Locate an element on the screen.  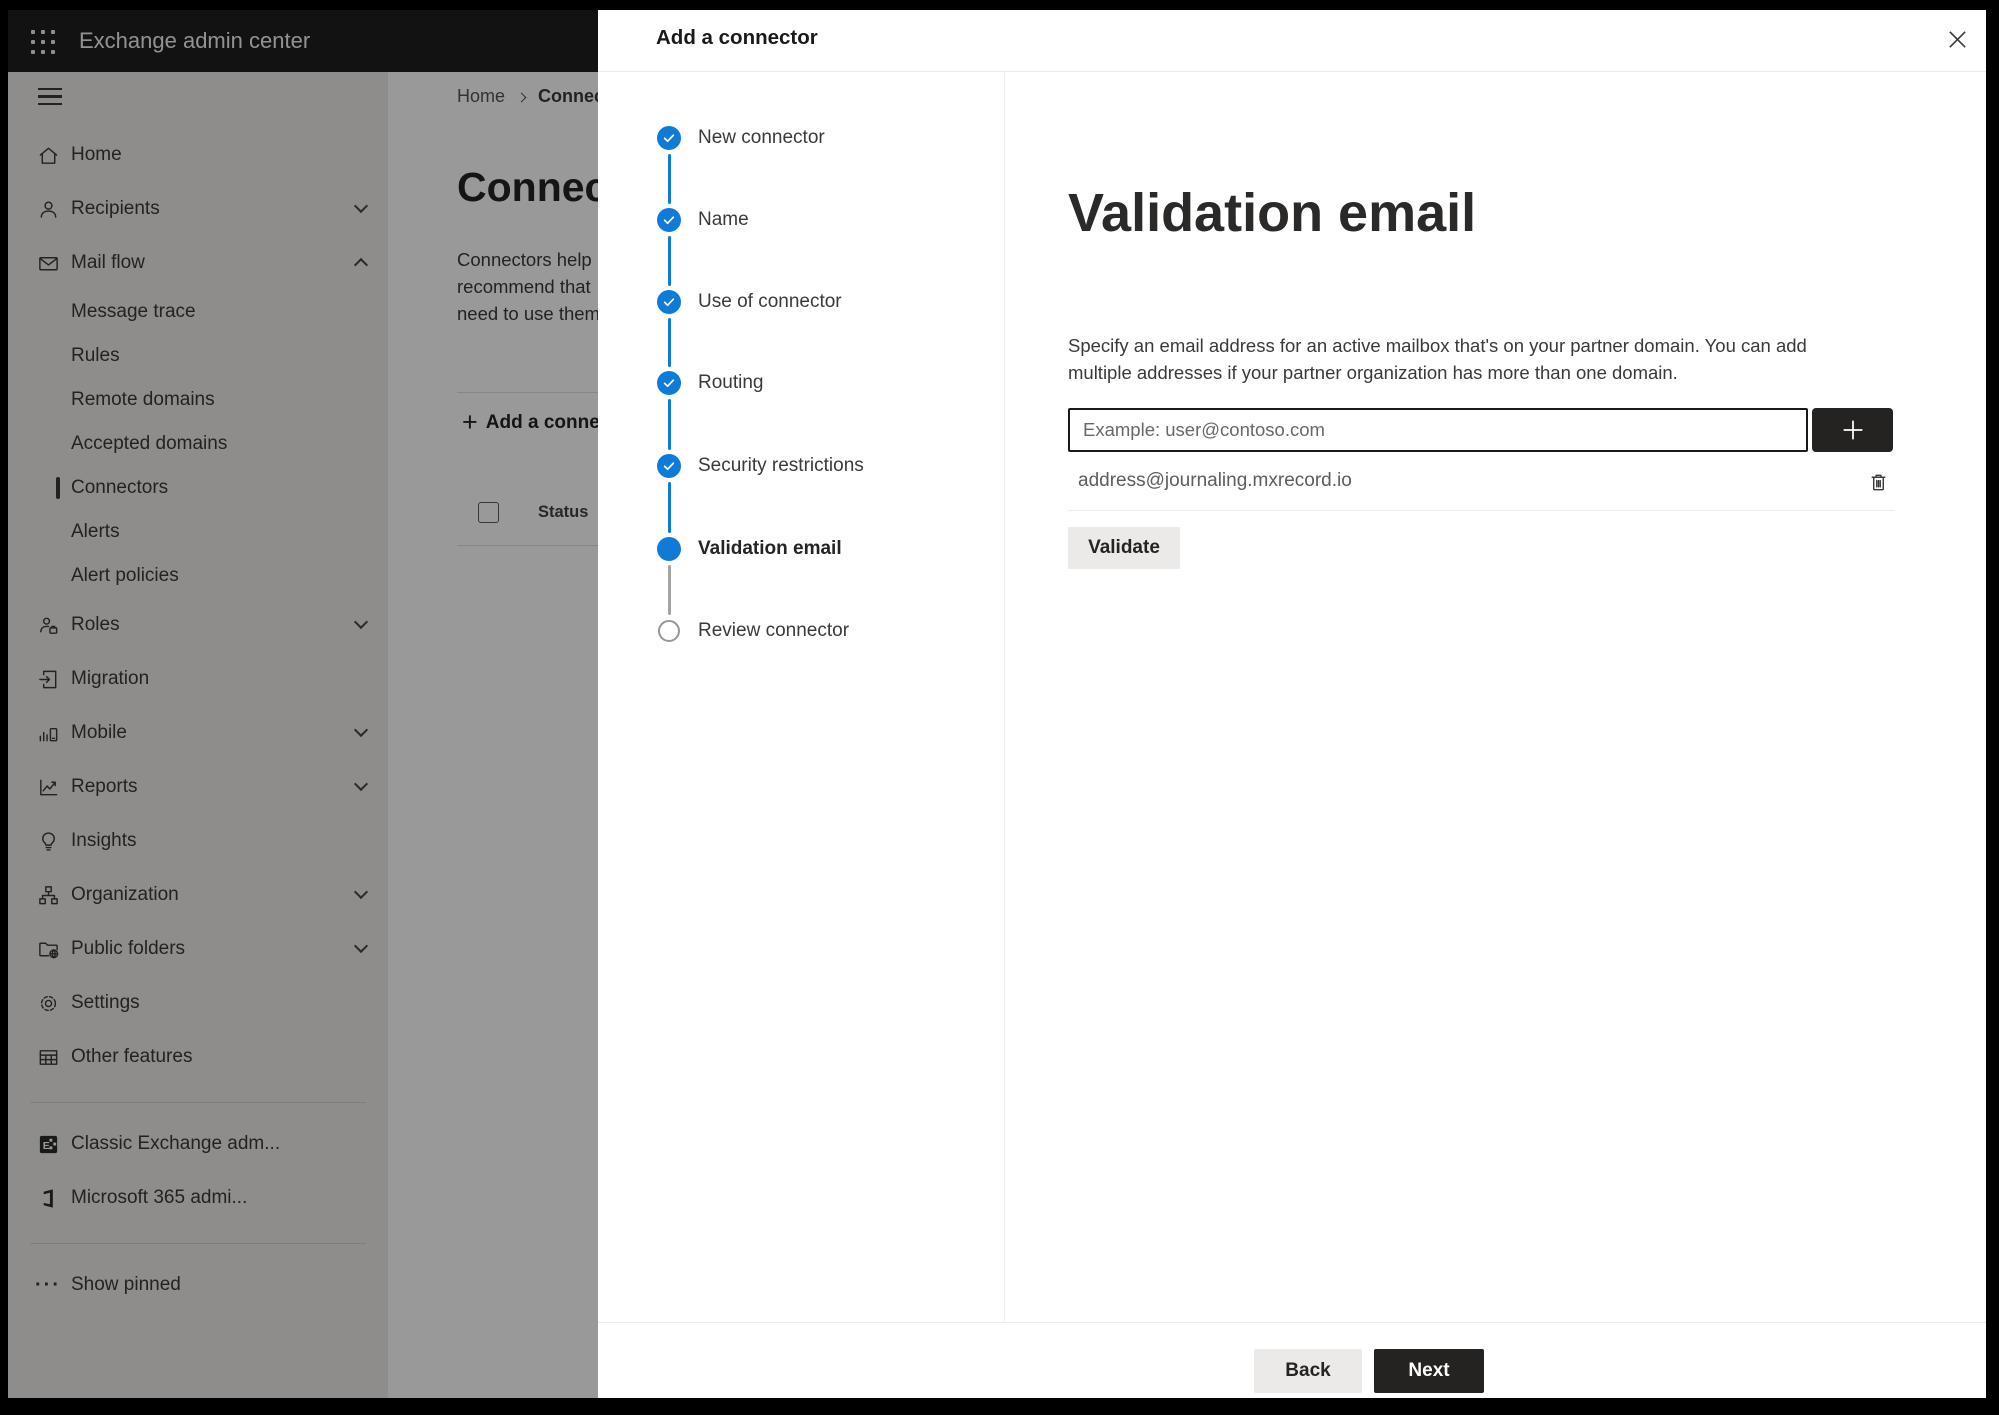
wizard-step-security-restrictions: Security restrictions is located at coordinates (801, 466).